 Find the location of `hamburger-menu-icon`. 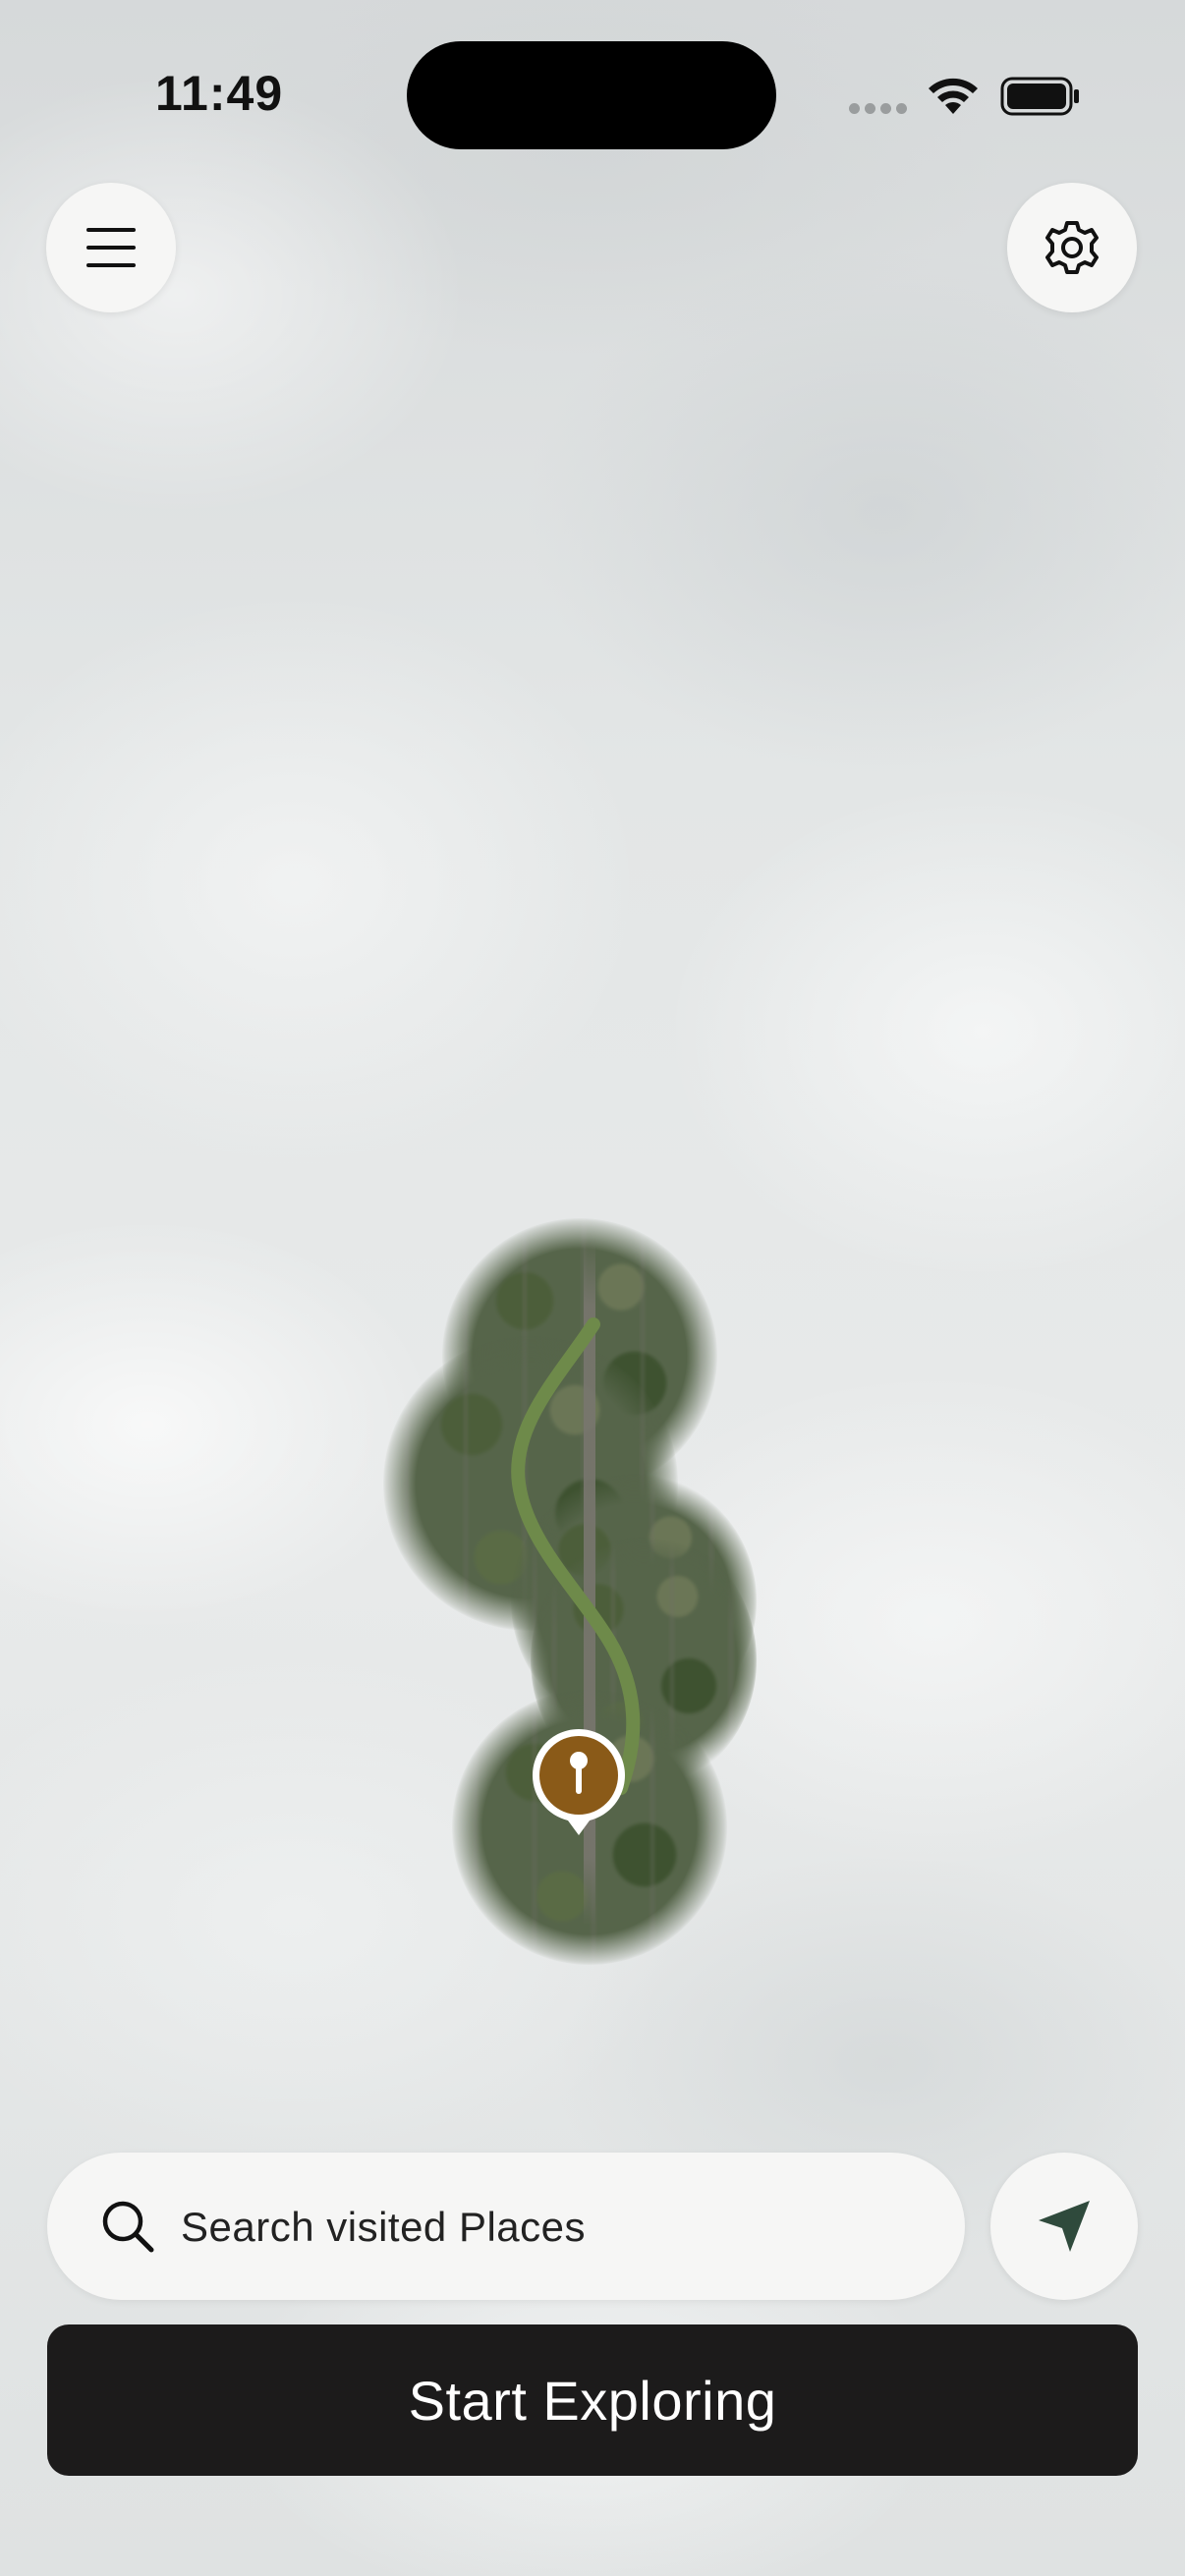

hamburger-menu-icon is located at coordinates (111, 247).